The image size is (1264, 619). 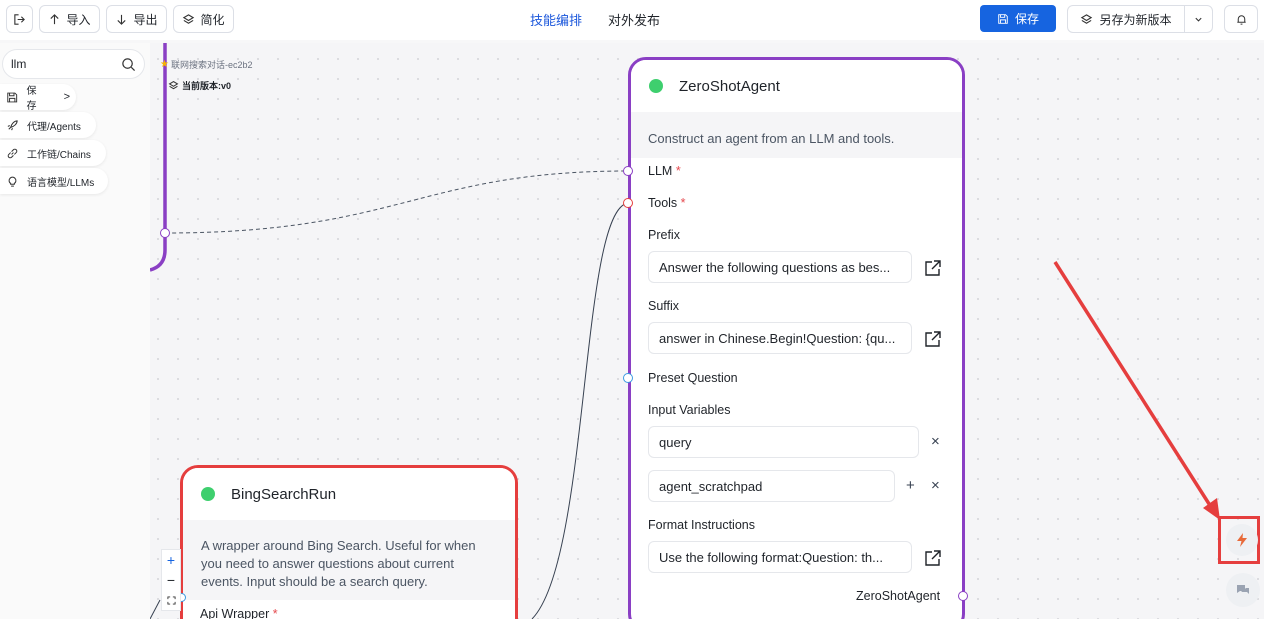 What do you see at coordinates (663, 203) in the screenshot?
I see `tools-label-text: Tools` at bounding box center [663, 203].